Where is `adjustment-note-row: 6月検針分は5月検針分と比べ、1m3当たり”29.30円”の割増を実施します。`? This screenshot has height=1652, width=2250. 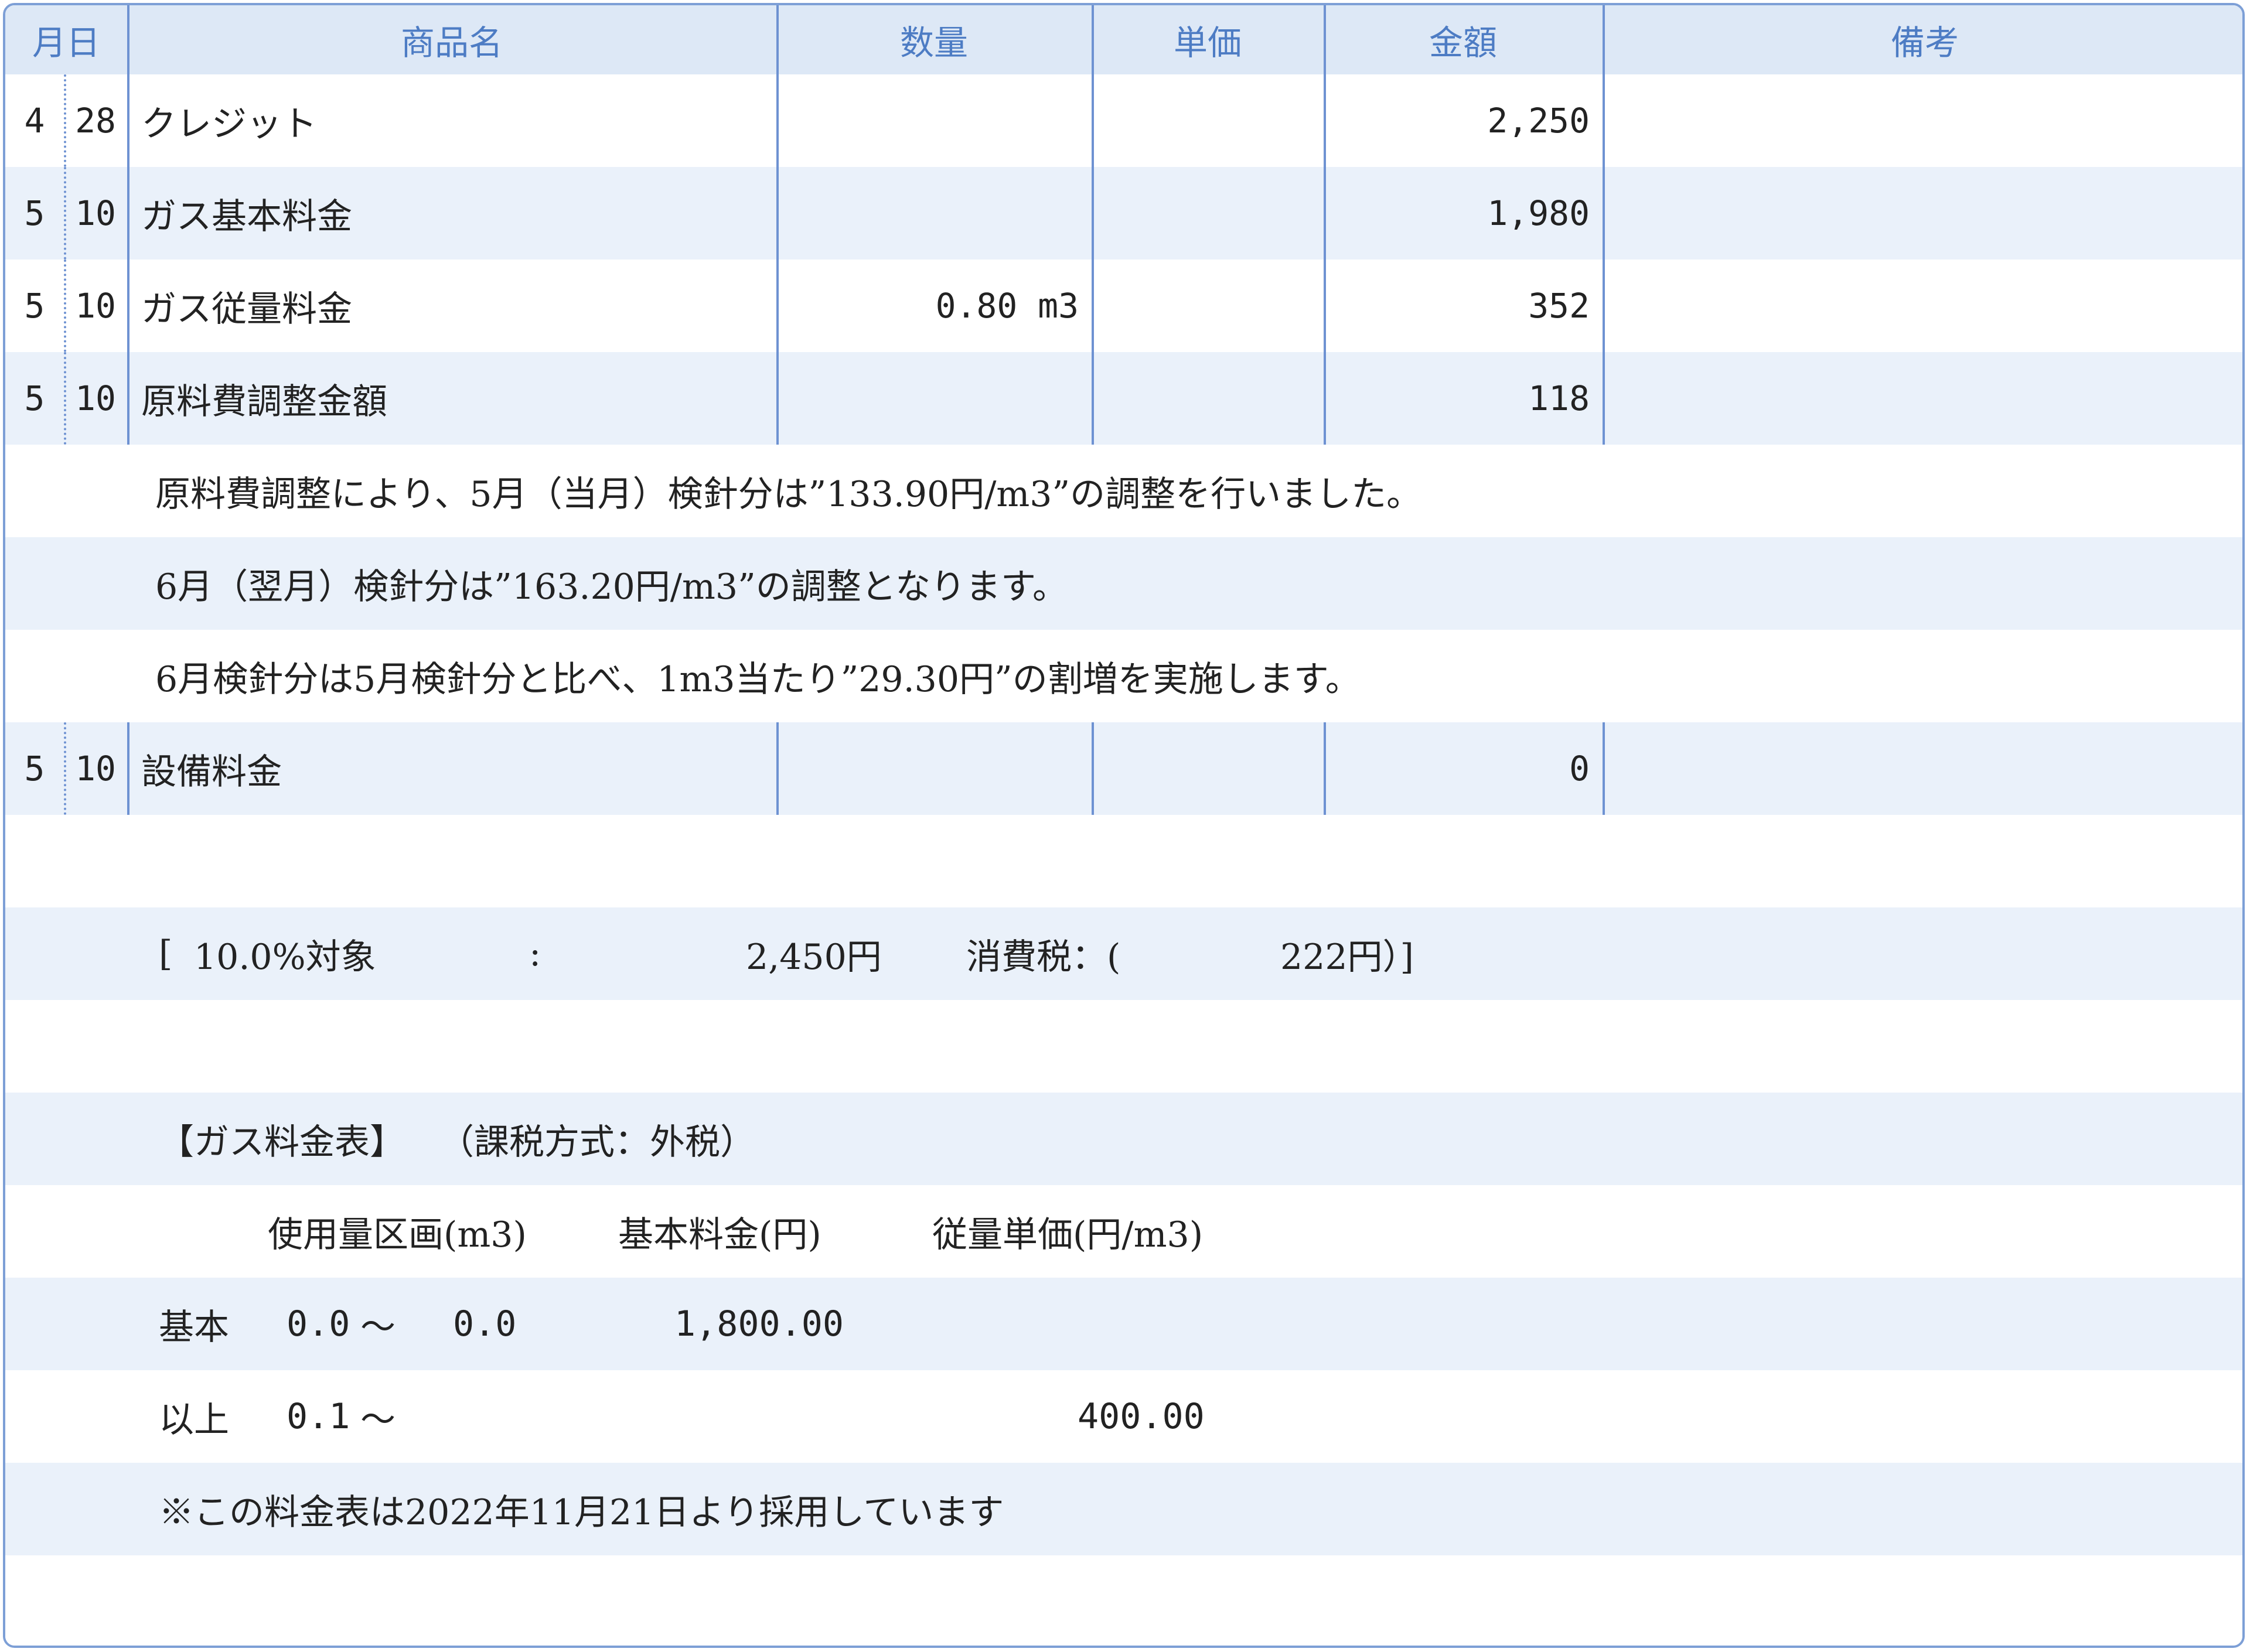 adjustment-note-row: 6月検針分は5月検針分と比べ、1m3当たり”29.30円”の割増を実施します。 is located at coordinates (1123, 676).